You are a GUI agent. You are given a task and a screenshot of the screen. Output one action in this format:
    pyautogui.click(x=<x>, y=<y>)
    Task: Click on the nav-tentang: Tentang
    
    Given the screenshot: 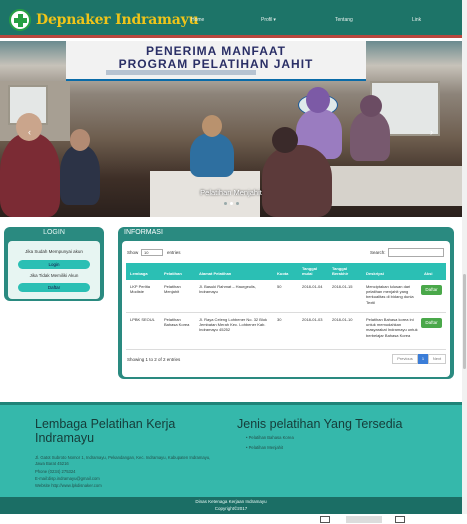 What is the action you would take?
    pyautogui.click(x=344, y=20)
    